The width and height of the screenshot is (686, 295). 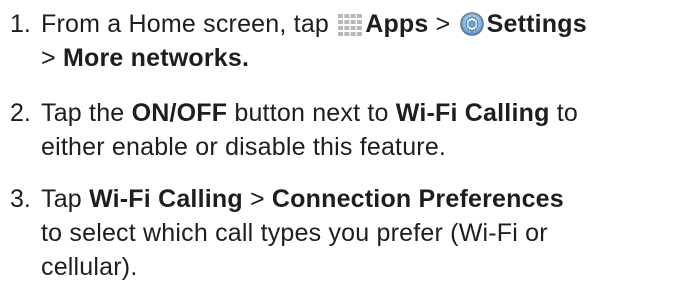 What do you see at coordinates (20, 113) in the screenshot?
I see `step-number: 2.` at bounding box center [20, 113].